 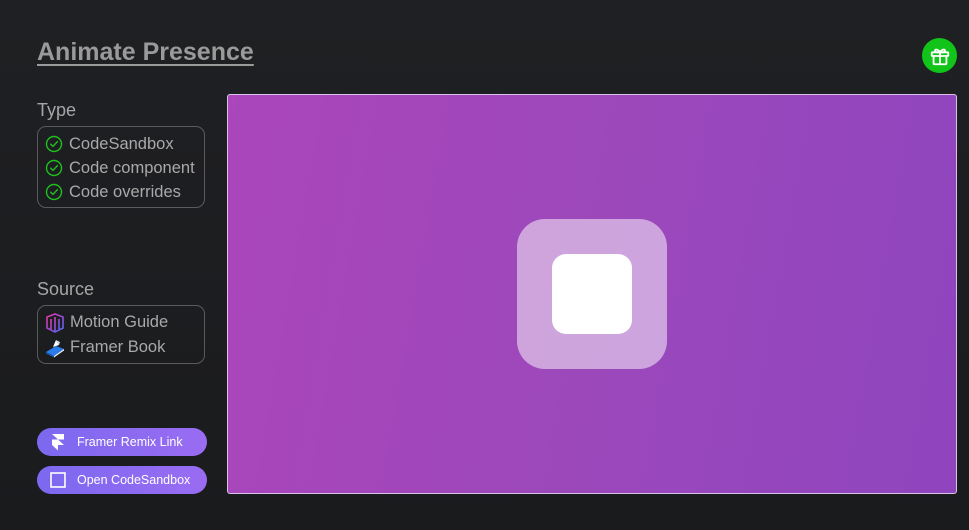 I want to click on open-codesandbox-label: Open CodeSandbox, so click(x=134, y=480).